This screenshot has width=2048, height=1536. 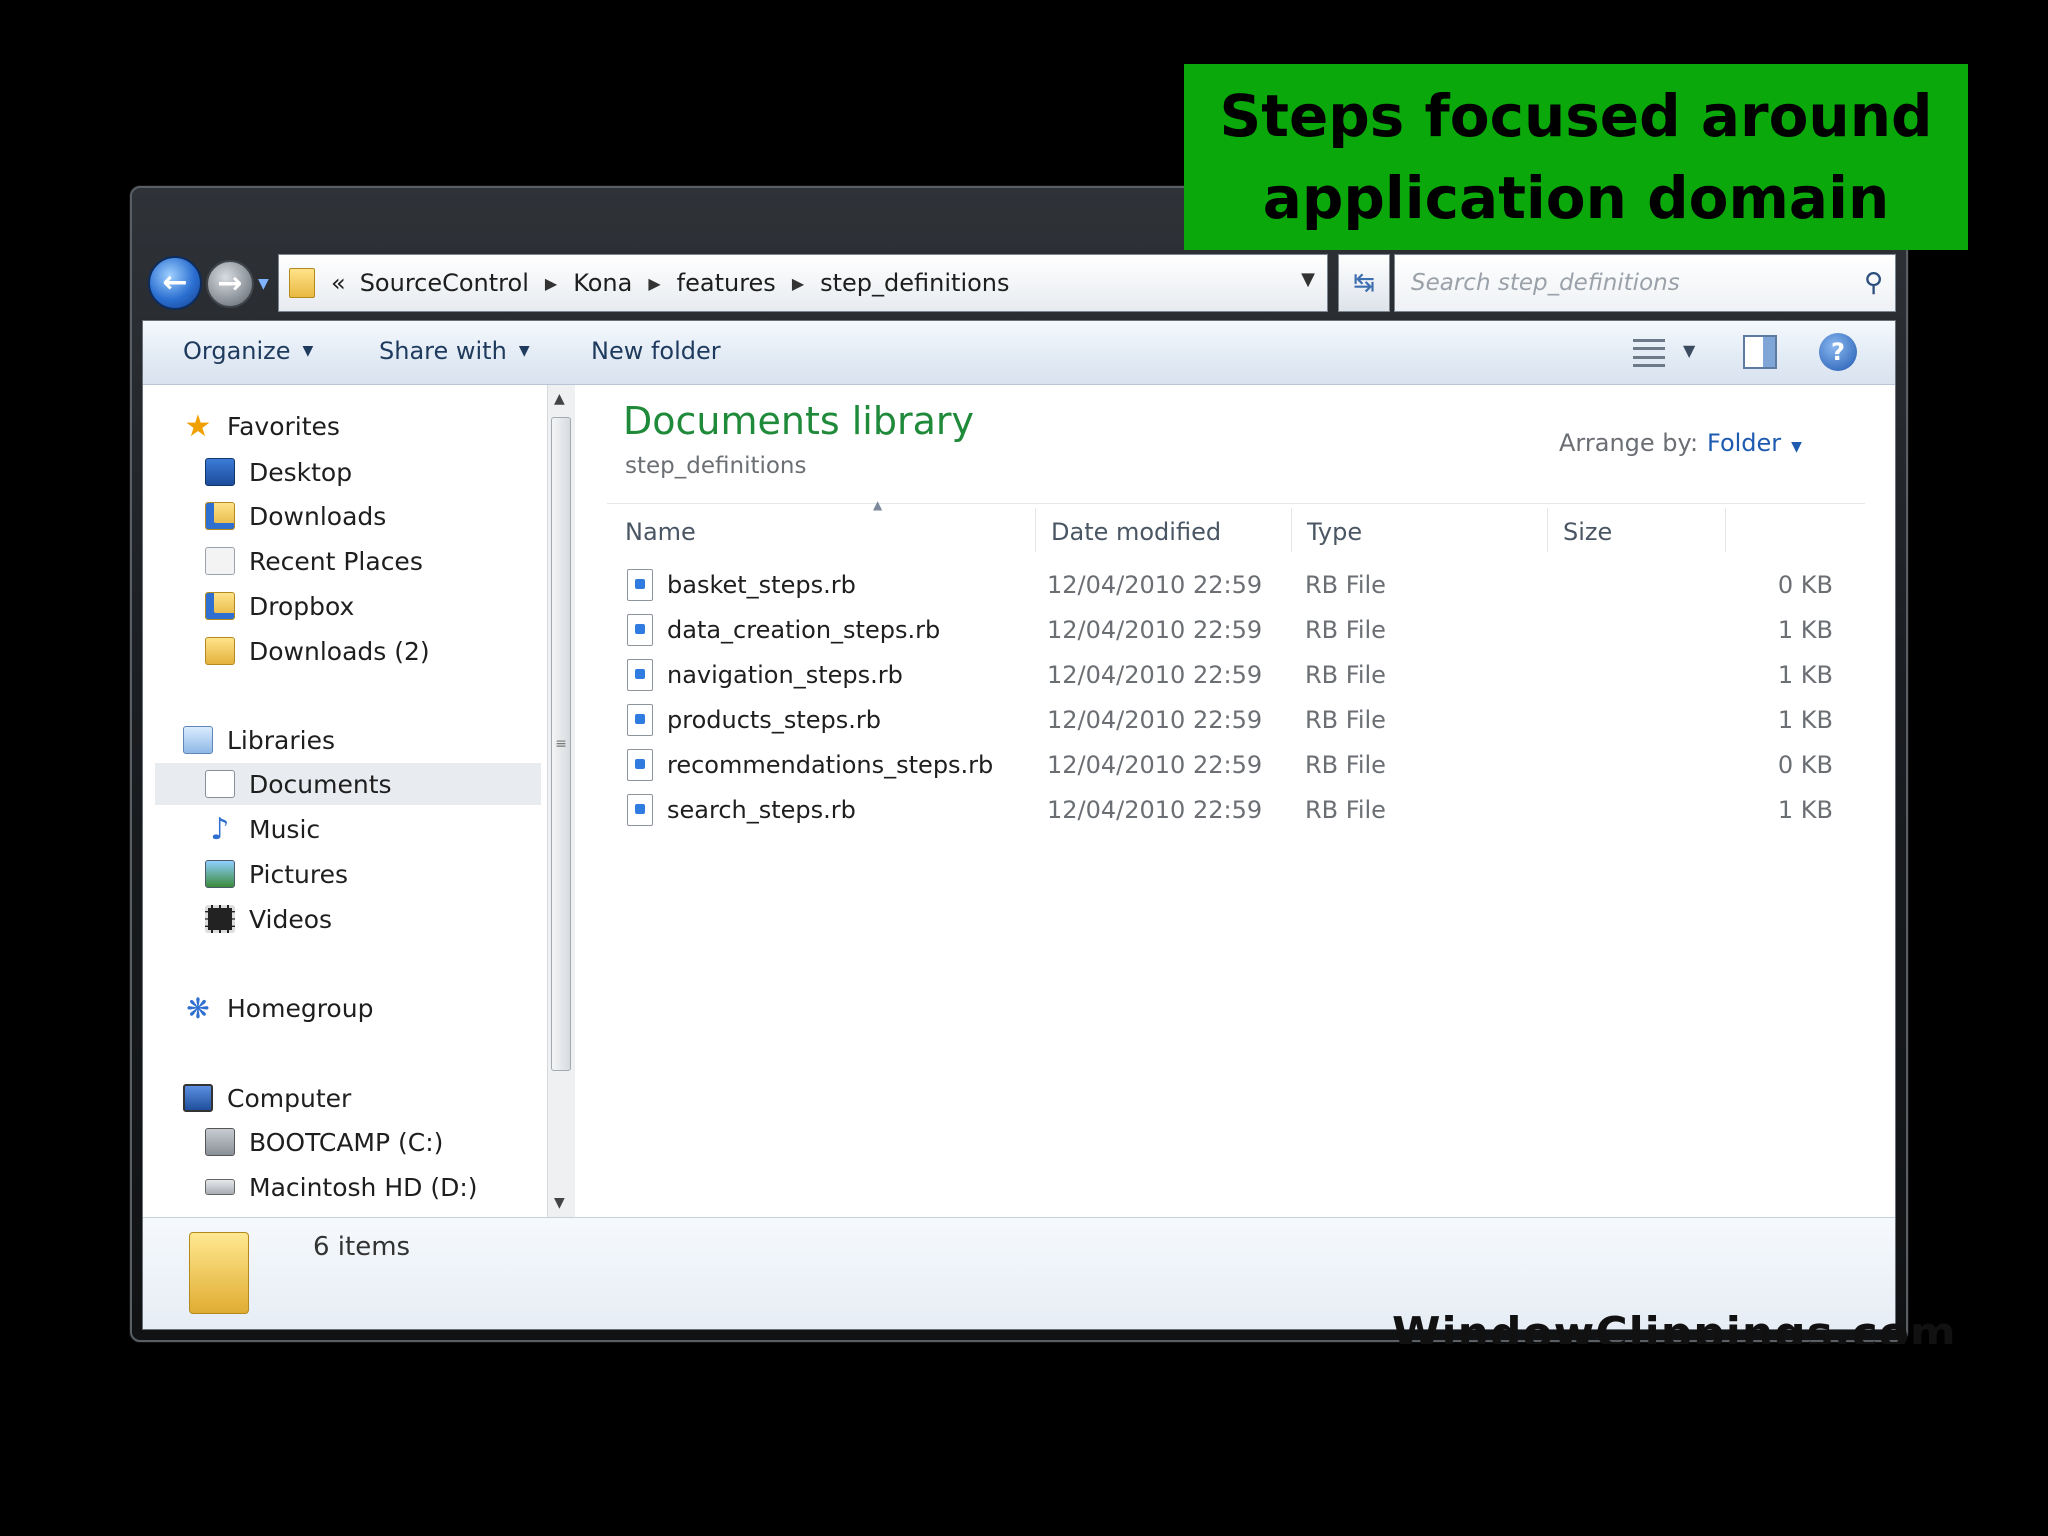 What do you see at coordinates (324, 1142) in the screenshot?
I see `nav-drive-c: BOOTCAMP (C:)` at bounding box center [324, 1142].